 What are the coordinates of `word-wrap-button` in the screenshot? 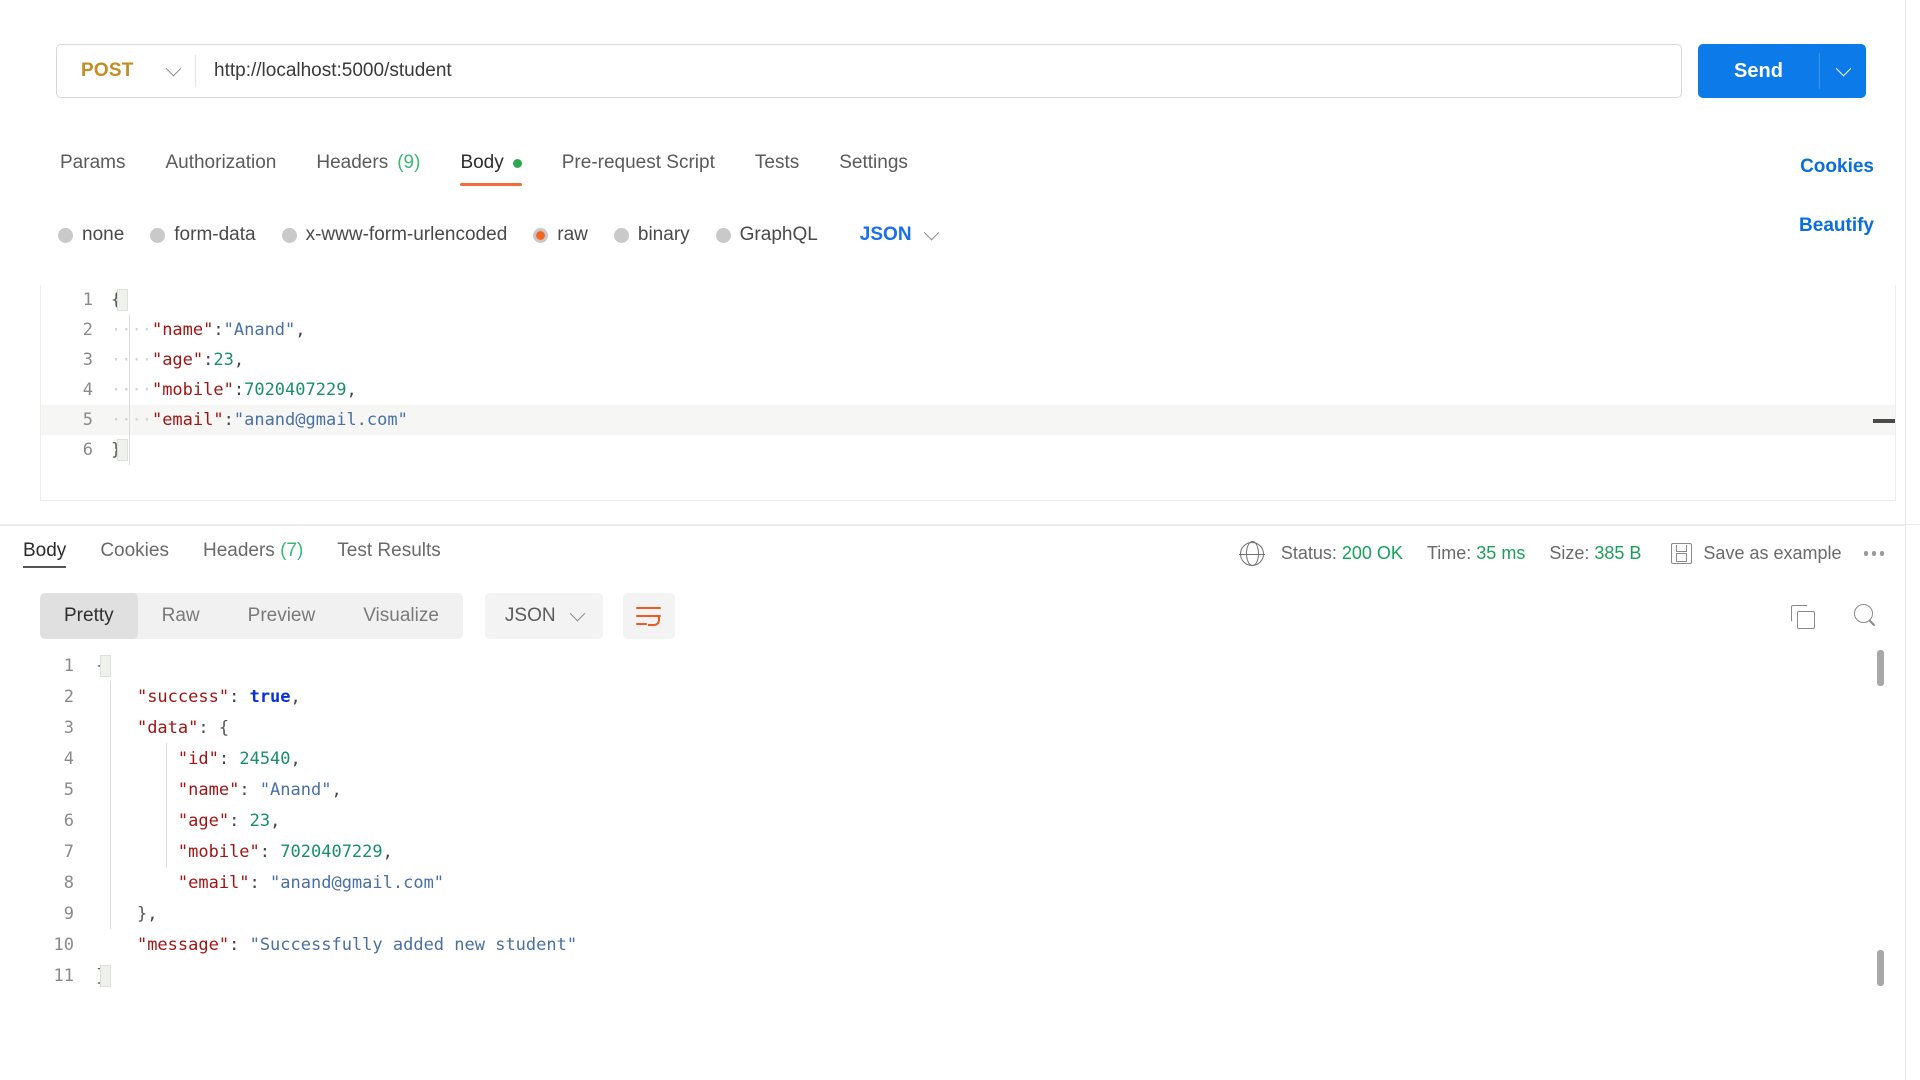 It's located at (648, 616).